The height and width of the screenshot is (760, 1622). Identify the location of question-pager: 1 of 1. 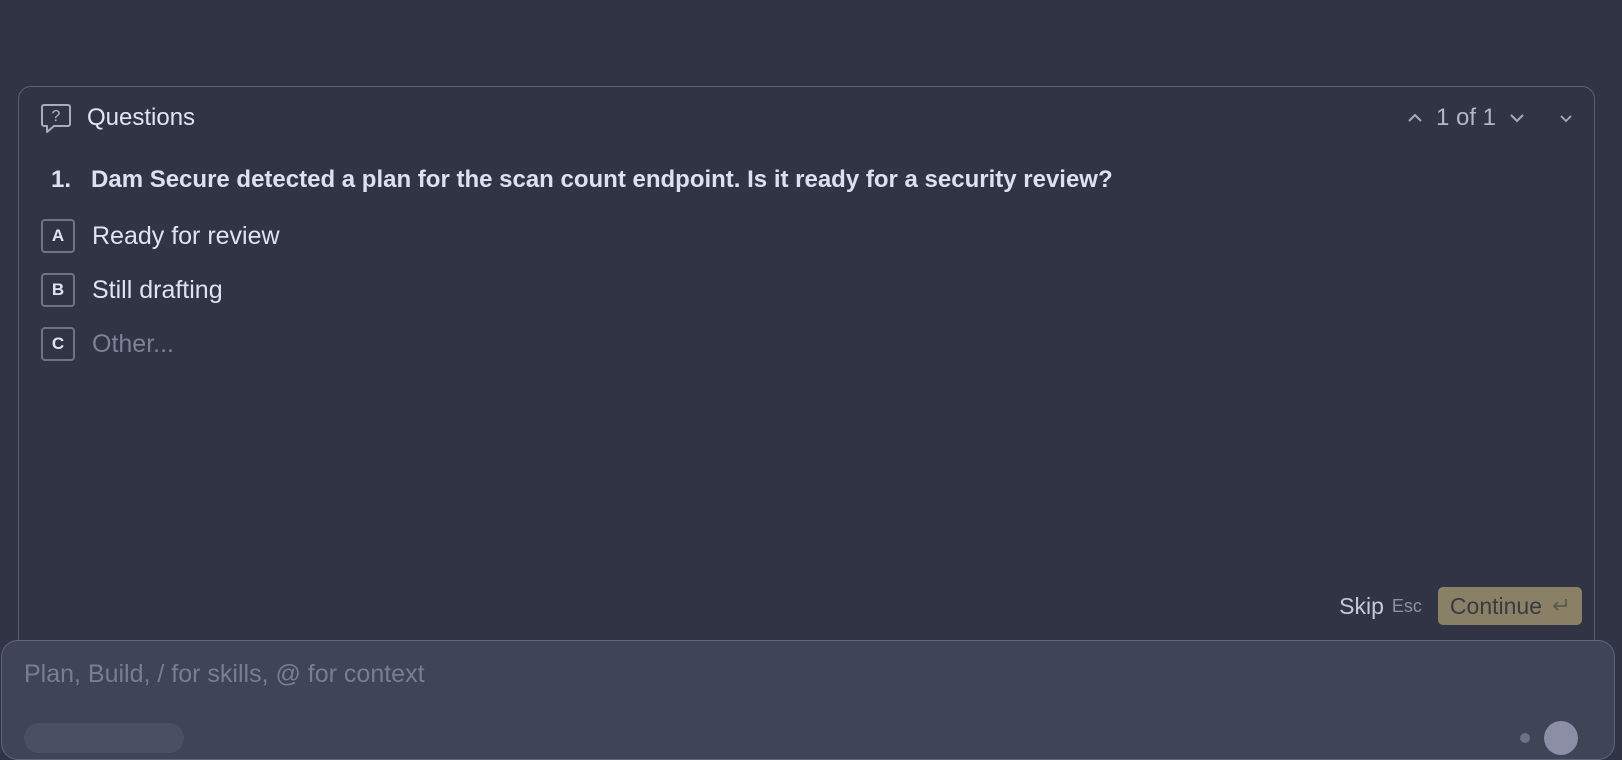
(1466, 118).